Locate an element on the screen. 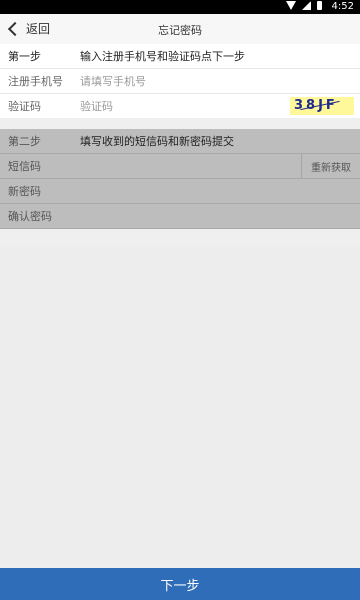 This screenshot has height=600, width=360. step2-instruction: 填写收到的短信码和新密码提交 is located at coordinates (157, 141).